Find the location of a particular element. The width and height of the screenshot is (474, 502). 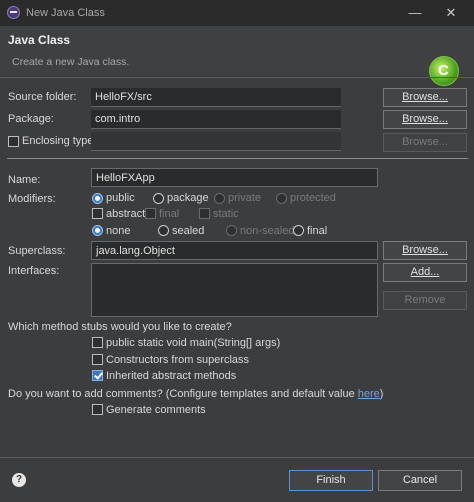

enclosing-type-input is located at coordinates (216, 141).